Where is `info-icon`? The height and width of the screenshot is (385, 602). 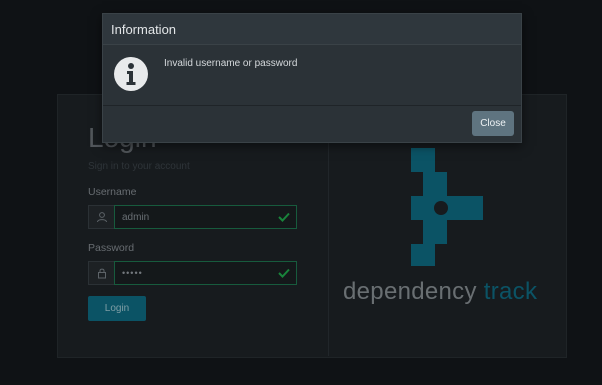
info-icon is located at coordinates (131, 76).